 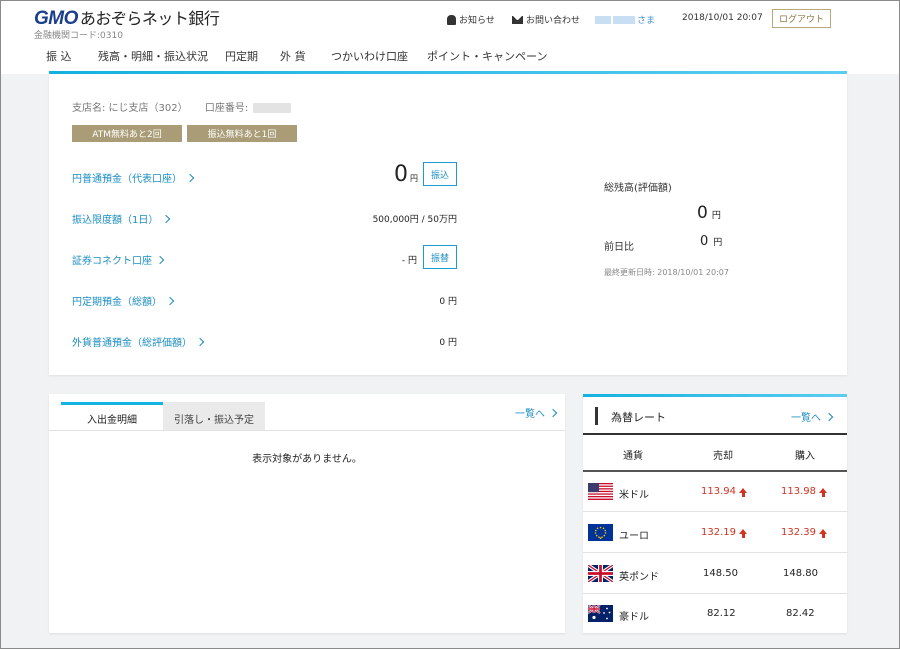 I want to click on securities-connect-link: 証券コネクト口座, so click(x=118, y=259).